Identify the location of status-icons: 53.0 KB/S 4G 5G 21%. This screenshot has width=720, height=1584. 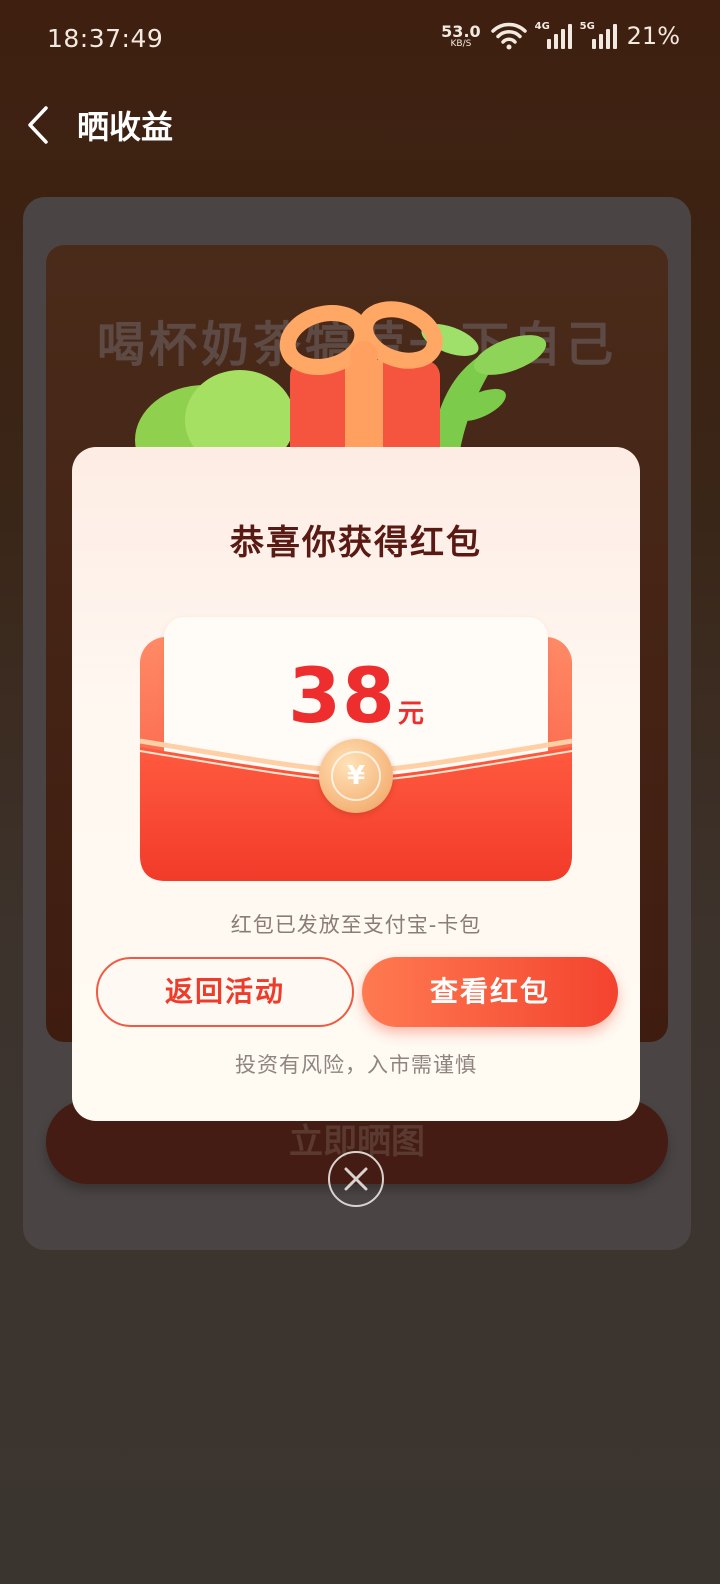
(560, 35).